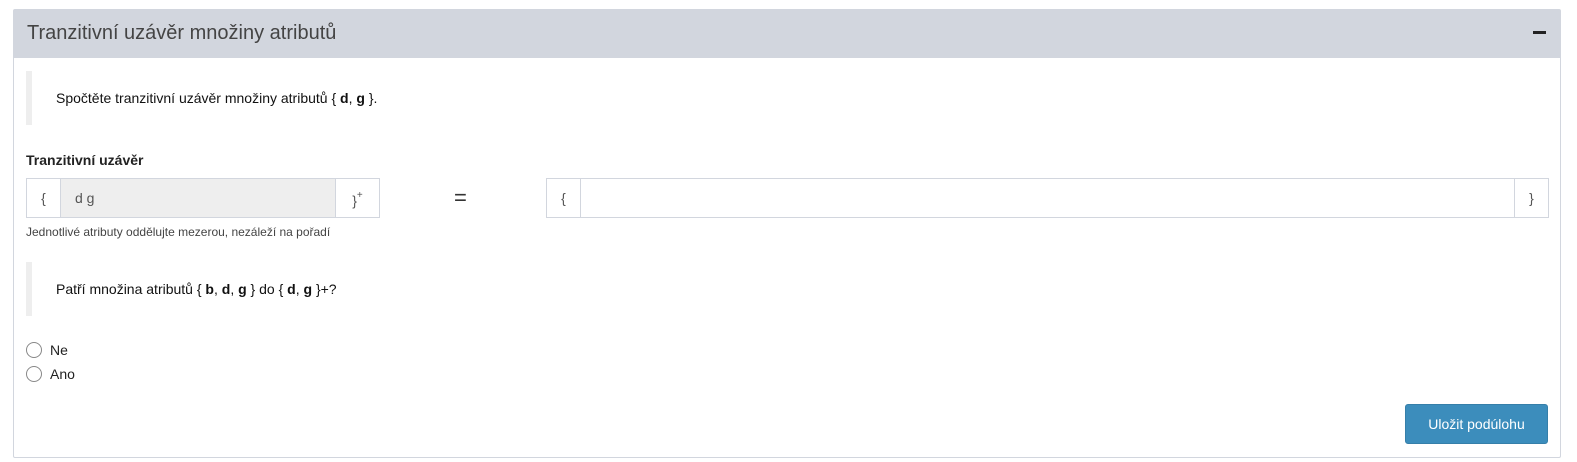 The width and height of the screenshot is (1577, 462). I want to click on option-ano: Ano, so click(50, 374).